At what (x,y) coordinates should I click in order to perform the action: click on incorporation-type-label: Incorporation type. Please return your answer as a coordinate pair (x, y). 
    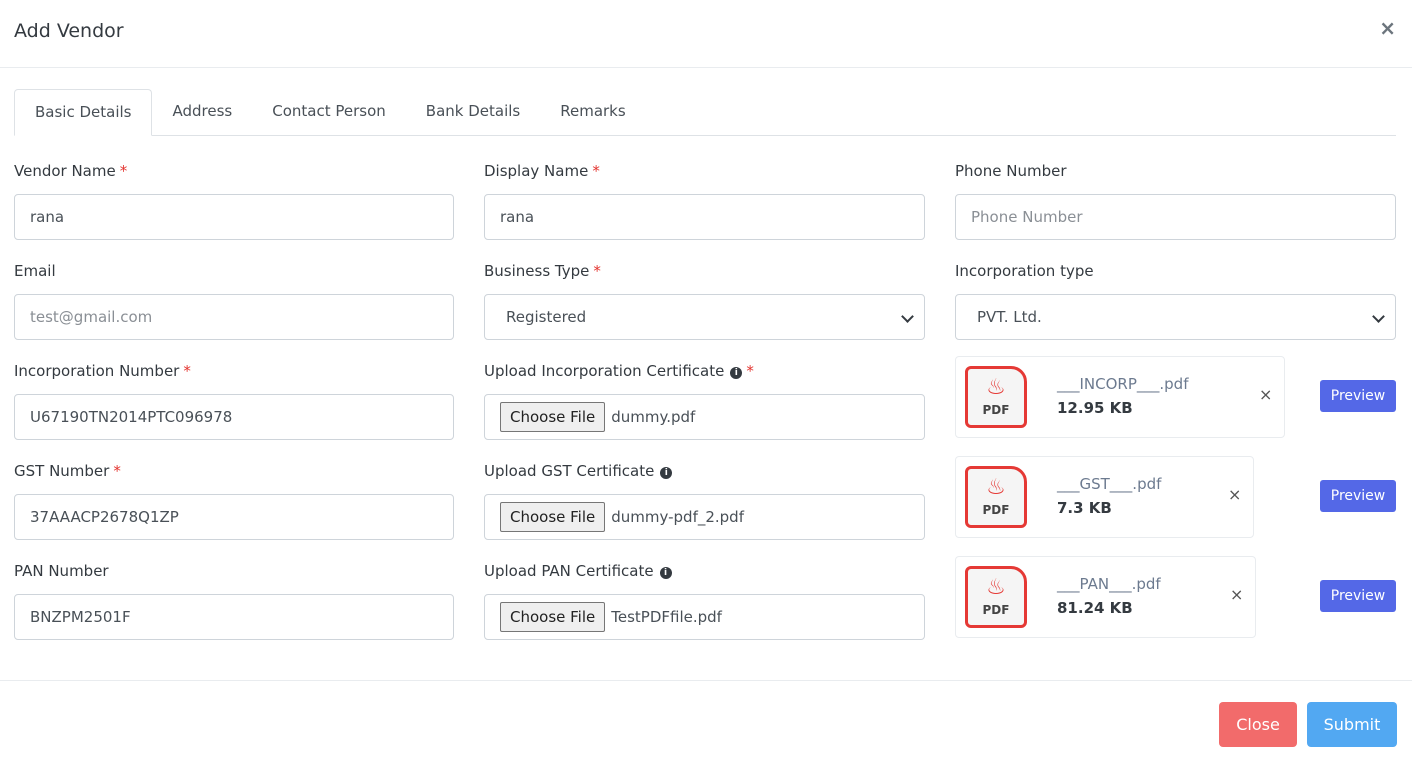
    Looking at the image, I should click on (1024, 271).